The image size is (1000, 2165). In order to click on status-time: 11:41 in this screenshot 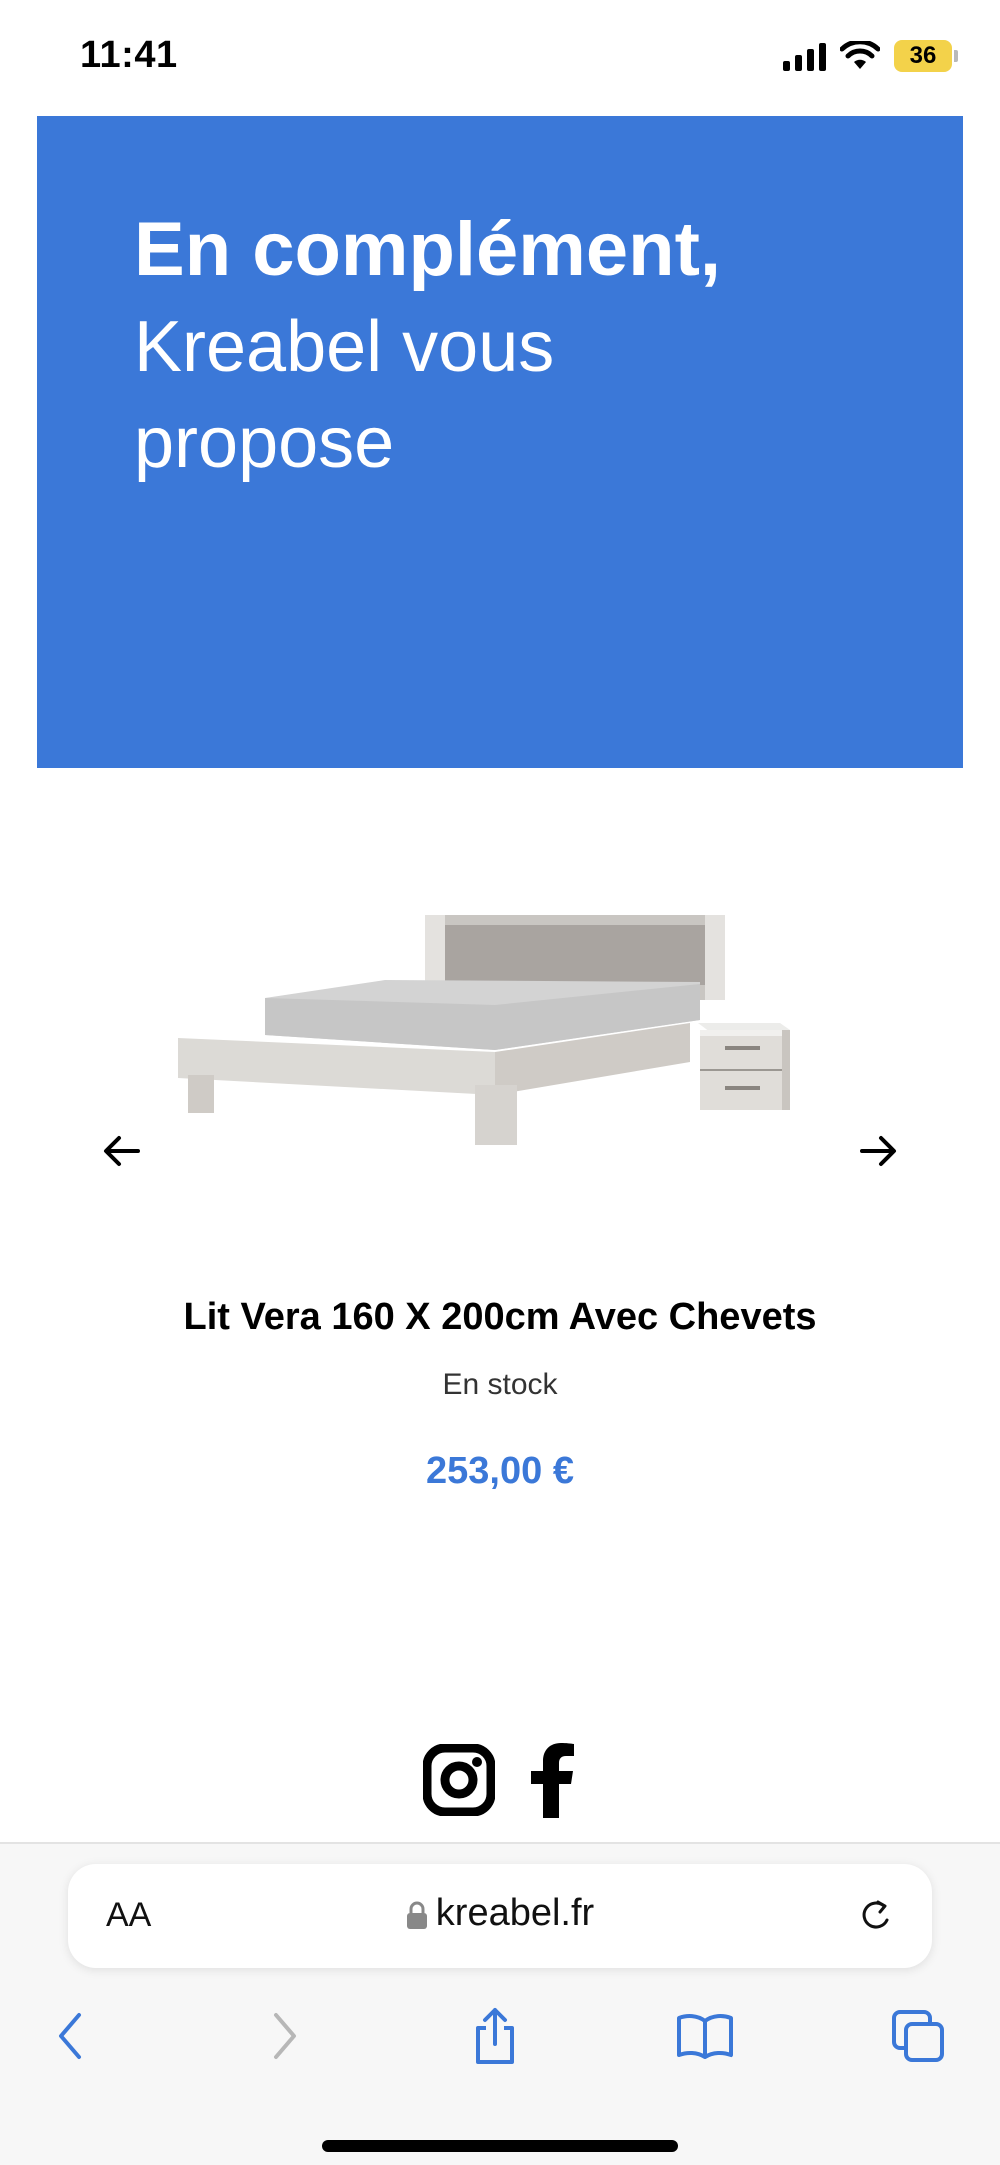, I will do `click(129, 55)`.